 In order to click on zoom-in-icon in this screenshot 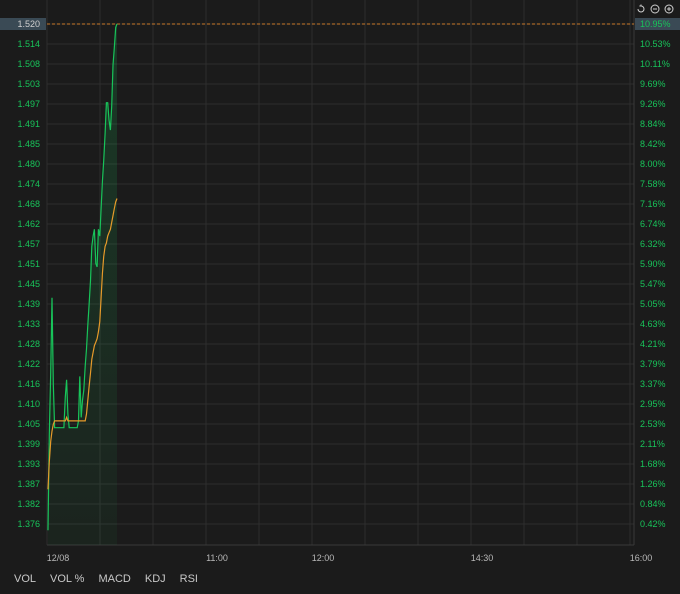, I will do `click(669, 9)`.